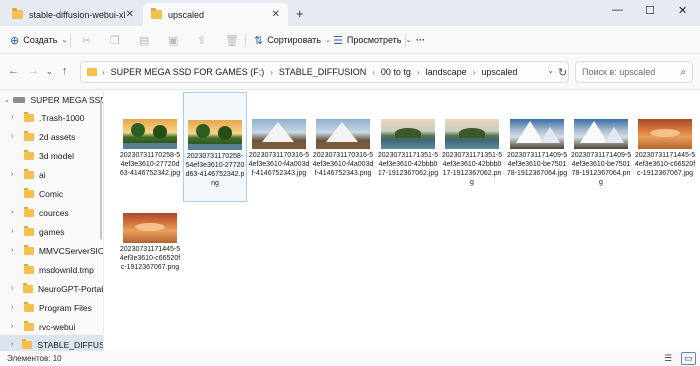  Describe the element at coordinates (446, 72) in the screenshot. I see `breadcrumb-landscape: landscape` at that location.